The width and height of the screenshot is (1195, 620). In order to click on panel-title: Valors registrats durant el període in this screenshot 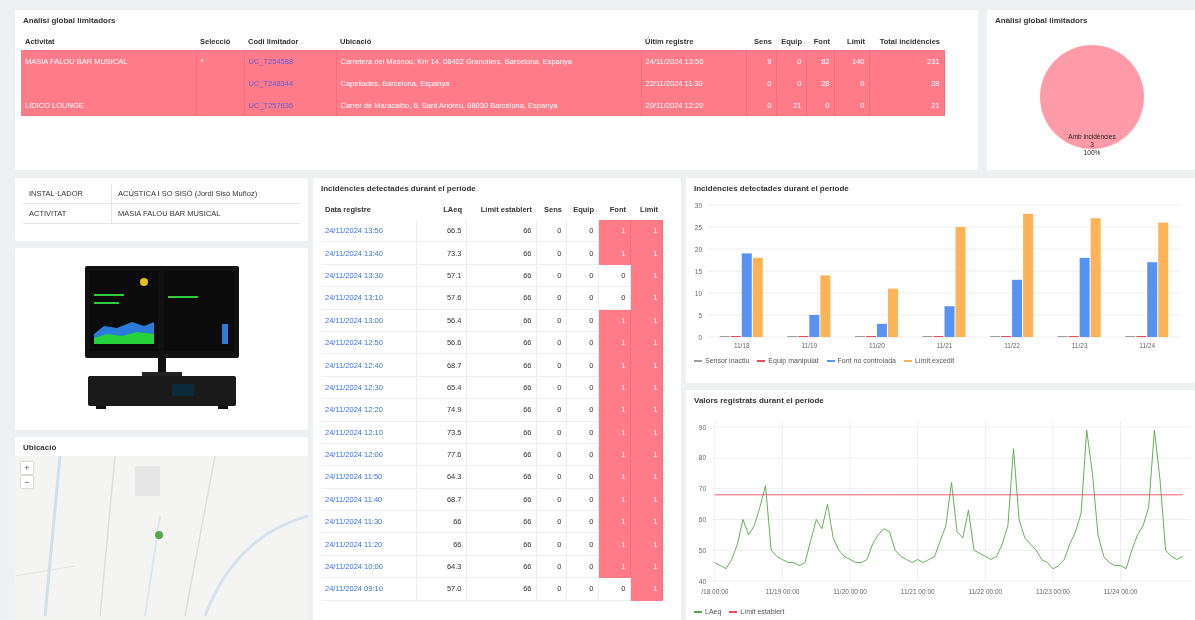, I will do `click(759, 401)`.